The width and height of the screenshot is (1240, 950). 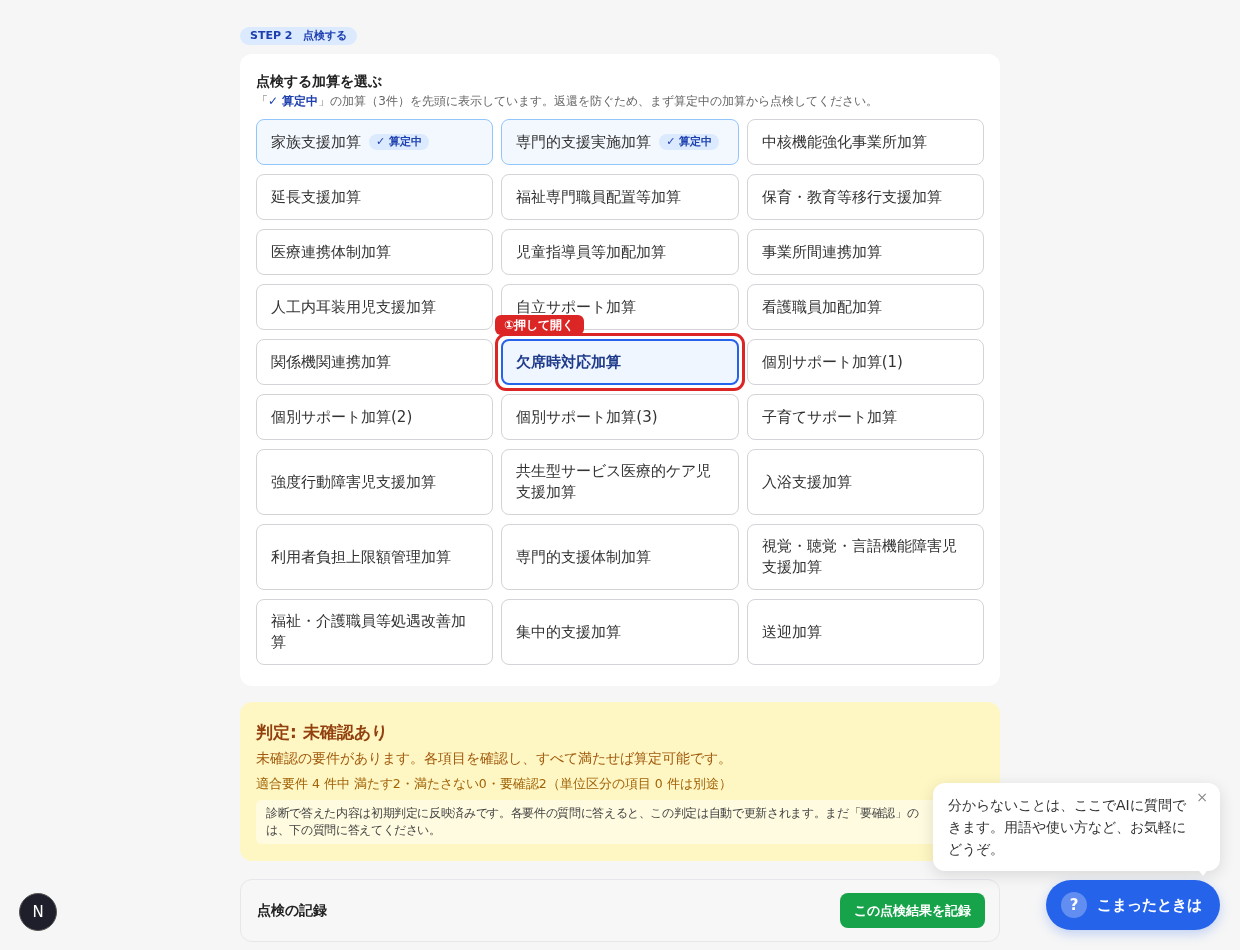 I want to click on addition-option: 中核機能強化事業所加算, so click(x=865, y=142).